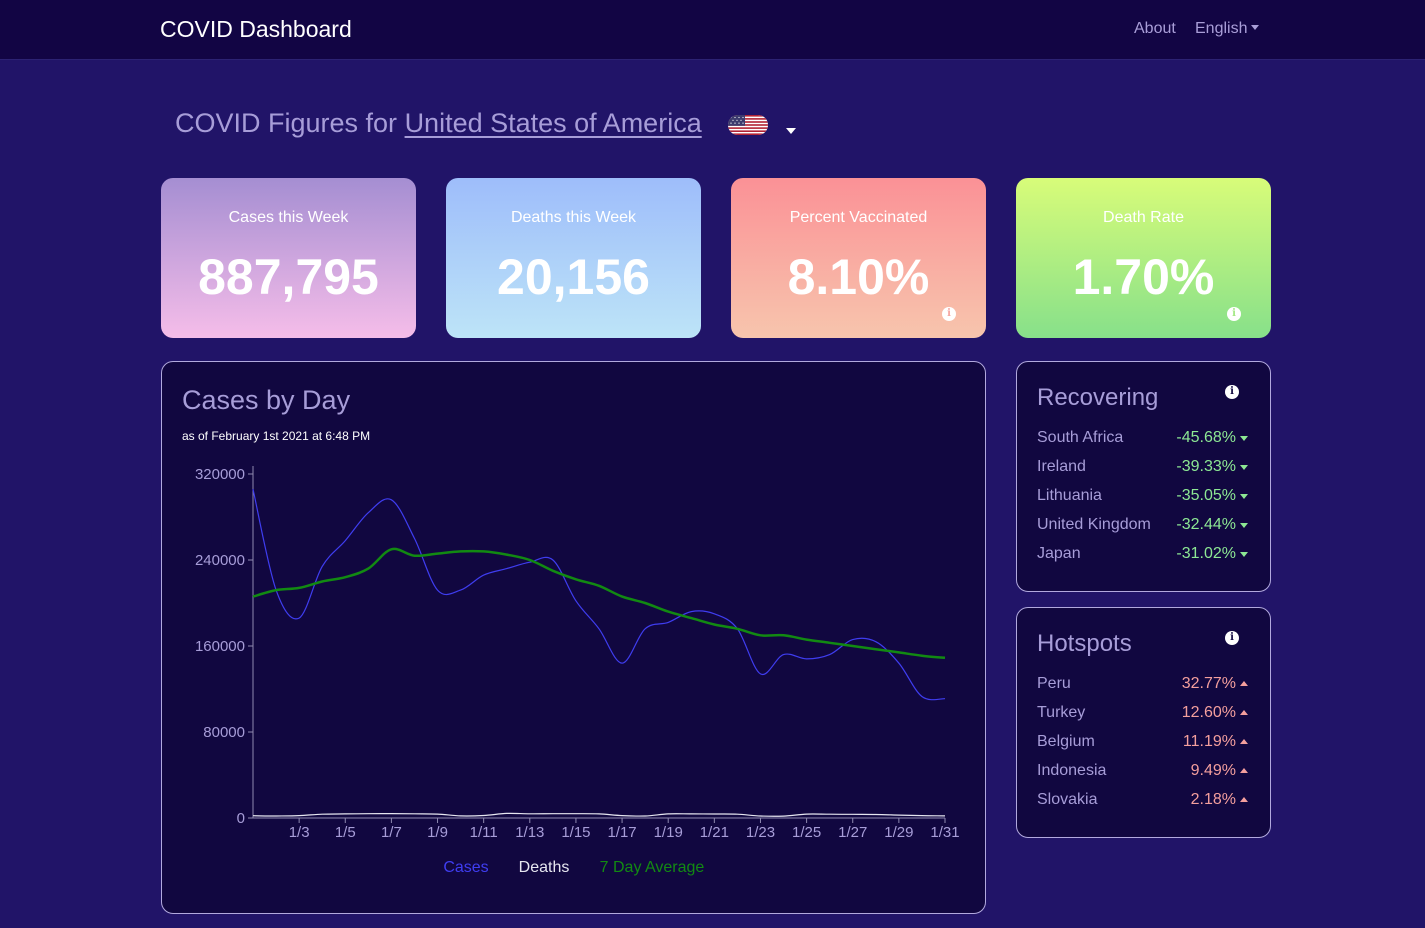 This screenshot has width=1425, height=928. Describe the element at coordinates (599, 814) in the screenshot. I see `deaths-series-line` at that location.